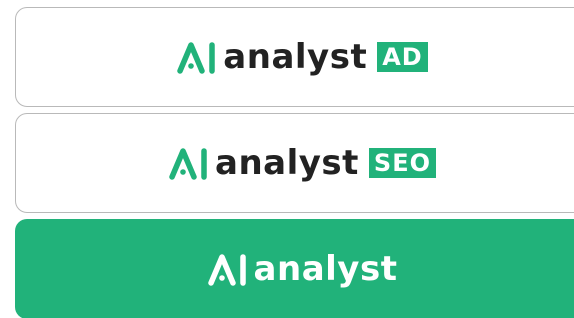 Image resolution: width=574 pixels, height=318 pixels. I want to click on badge-seo: SEO, so click(402, 163).